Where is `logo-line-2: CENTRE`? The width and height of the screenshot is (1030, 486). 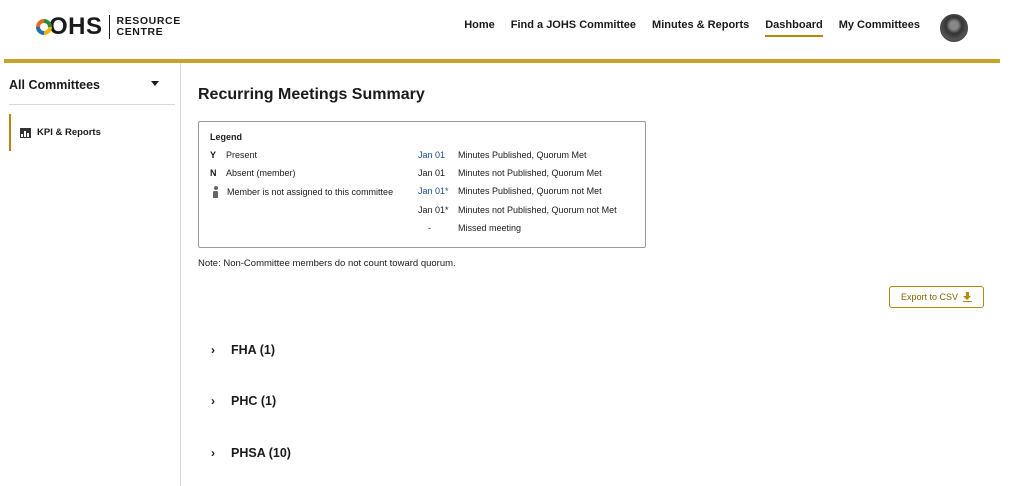
logo-line-2: CENTRE is located at coordinates (140, 32).